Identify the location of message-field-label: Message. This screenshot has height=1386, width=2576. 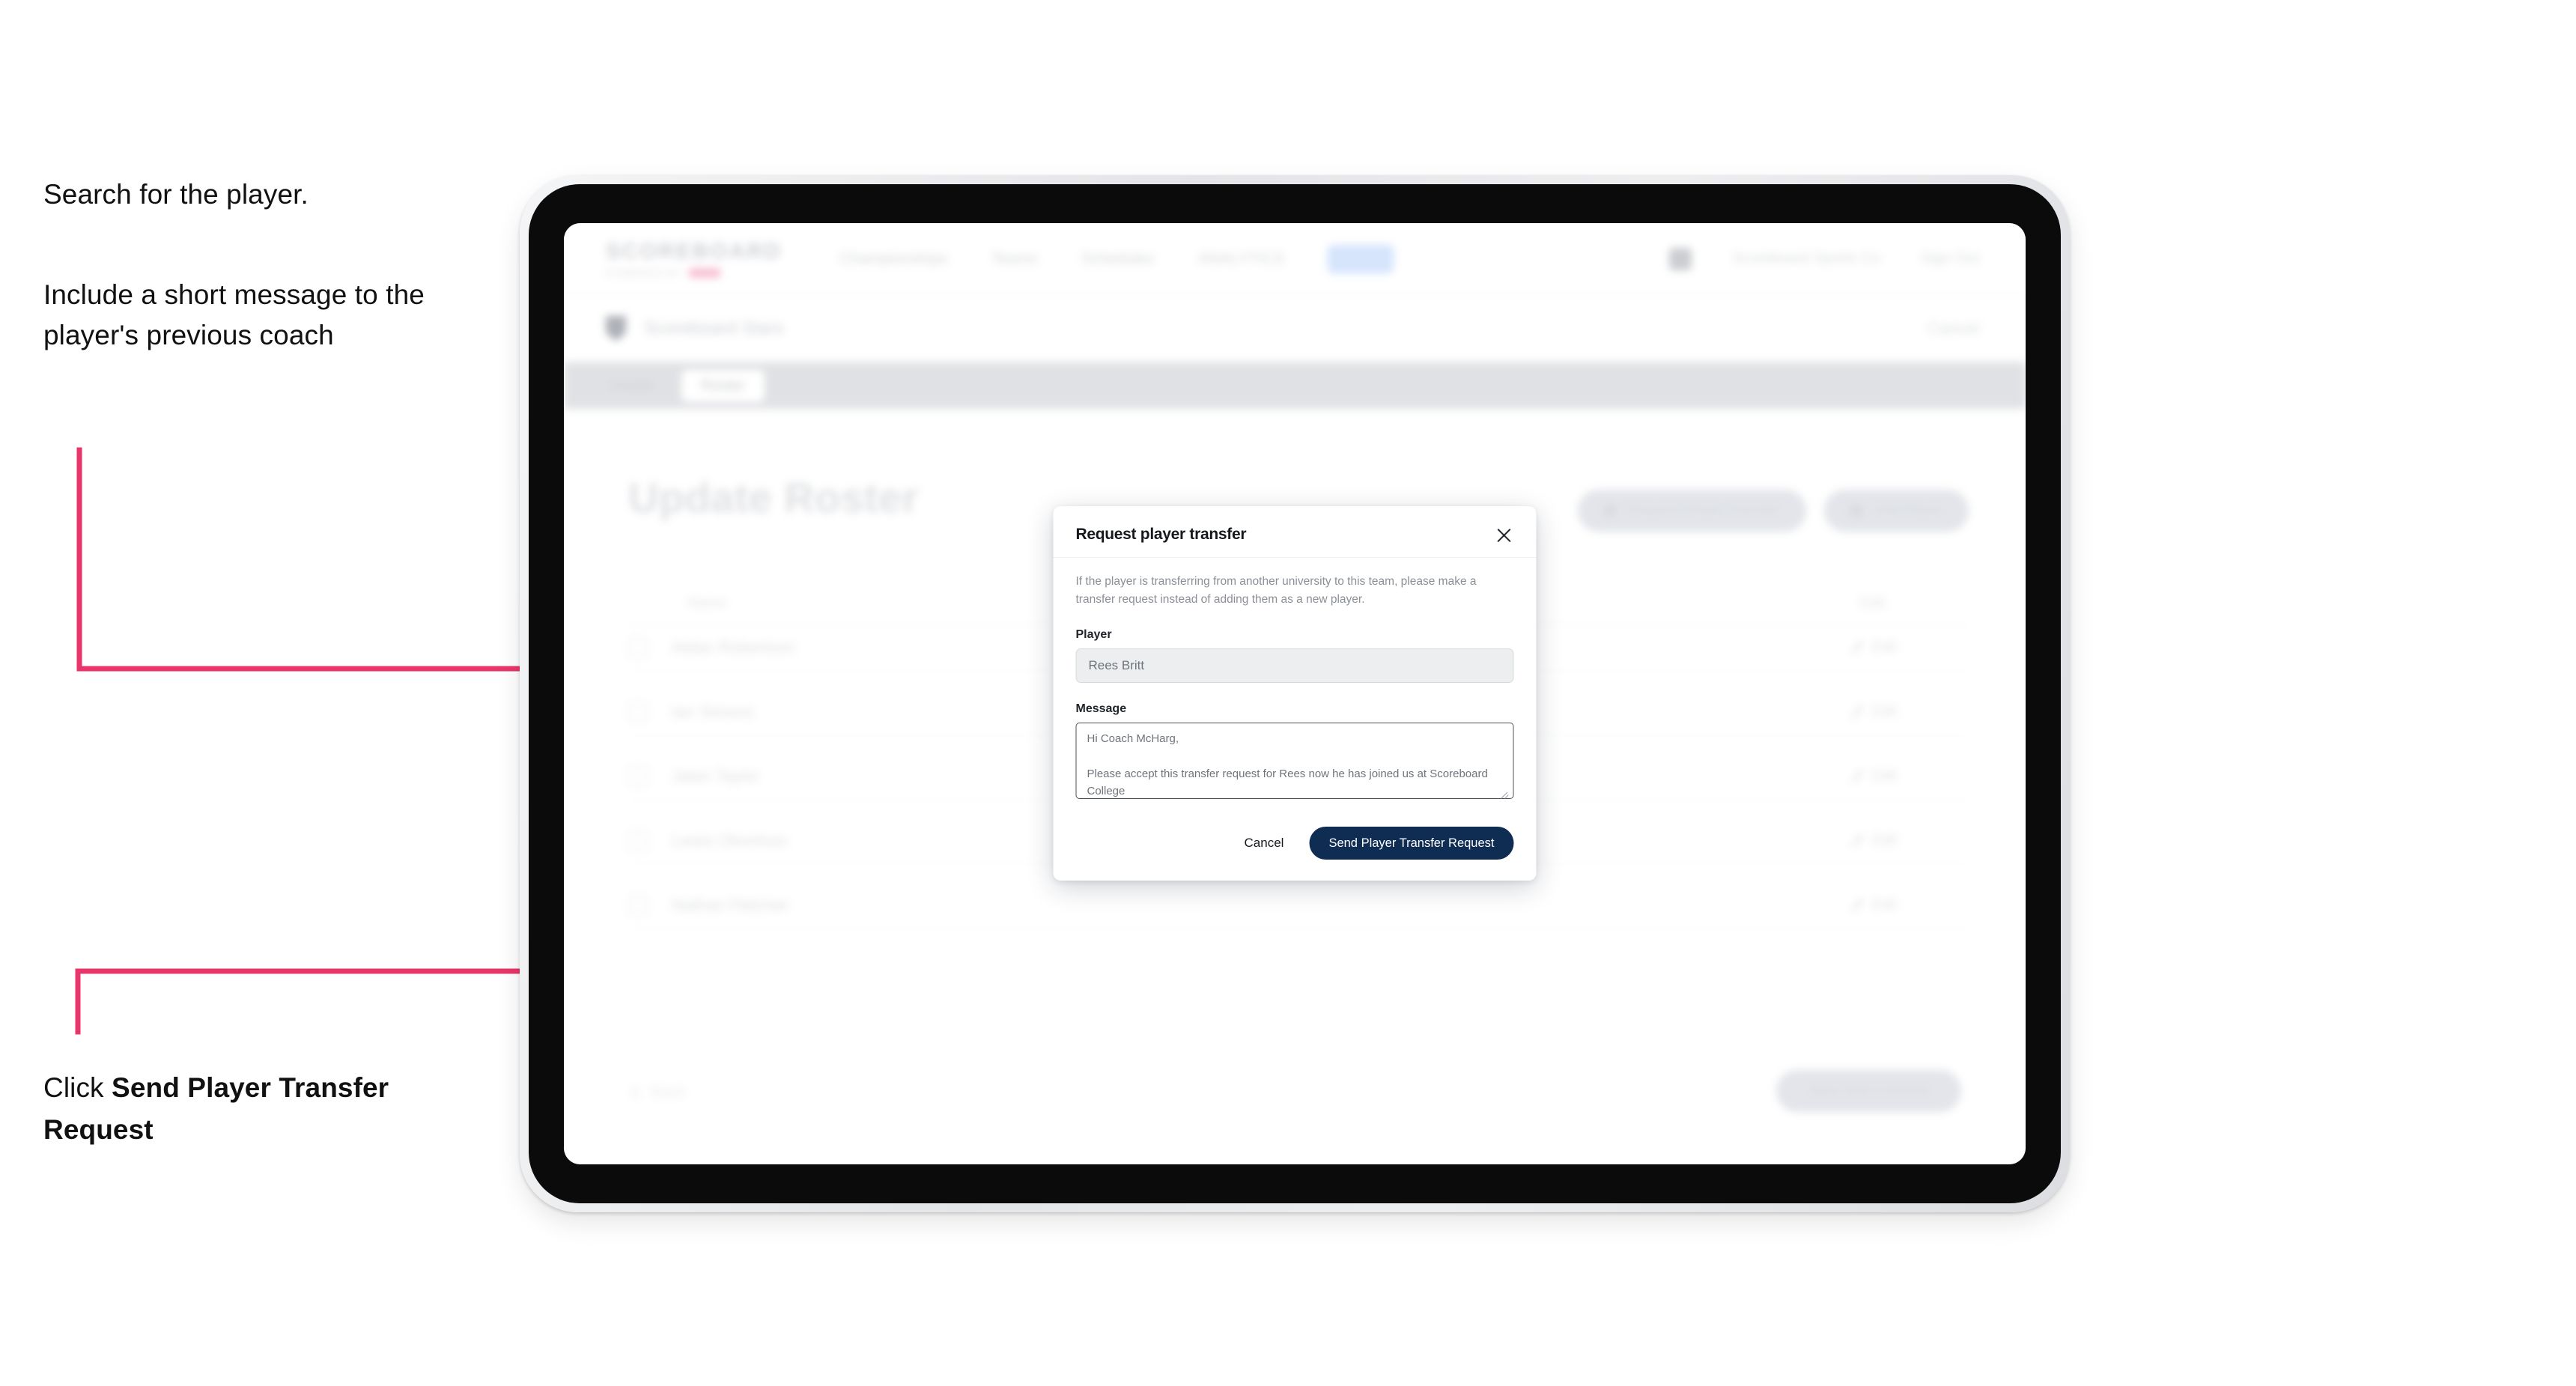
(1101, 709).